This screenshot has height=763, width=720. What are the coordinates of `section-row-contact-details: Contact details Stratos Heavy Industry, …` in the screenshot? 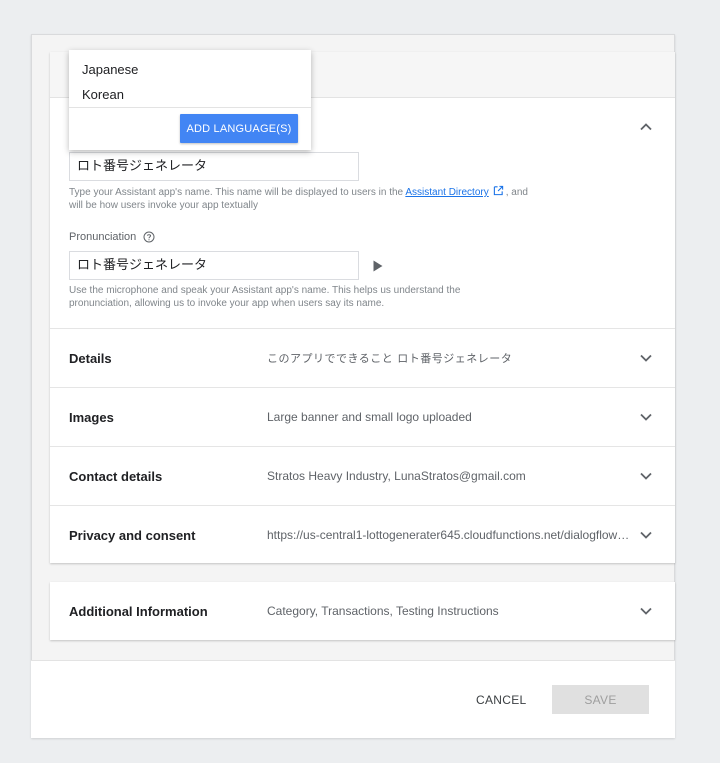 It's located at (362, 475).